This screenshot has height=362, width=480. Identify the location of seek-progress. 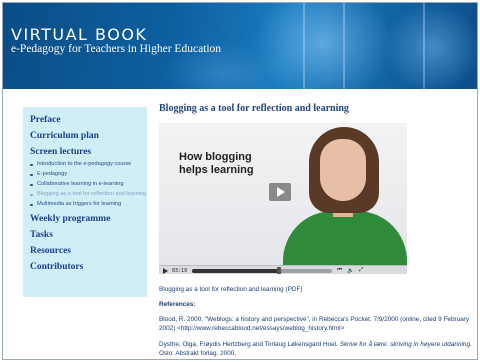
(235, 270).